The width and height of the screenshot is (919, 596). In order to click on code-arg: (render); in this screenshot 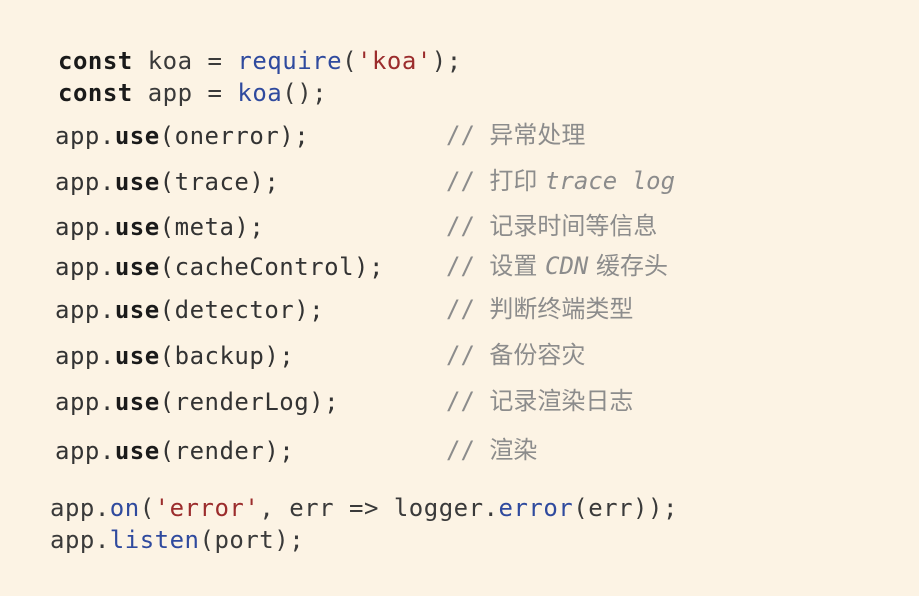, I will do `click(227, 451)`.